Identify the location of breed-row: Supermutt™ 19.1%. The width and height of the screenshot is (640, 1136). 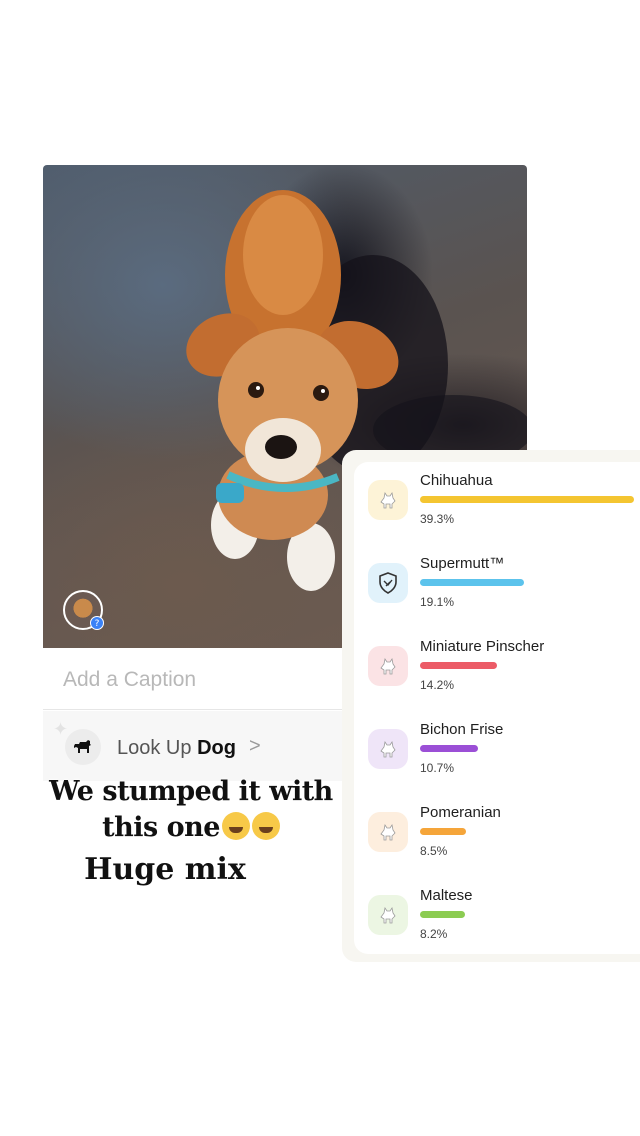
(497, 585).